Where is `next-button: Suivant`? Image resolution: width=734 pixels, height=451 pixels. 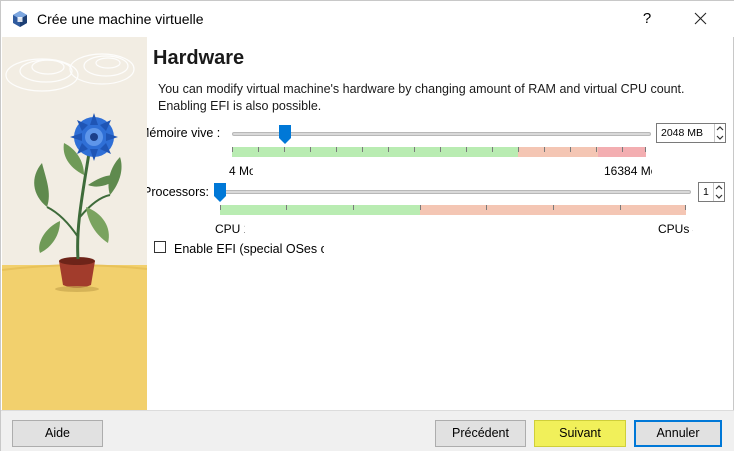
next-button: Suivant is located at coordinates (580, 433).